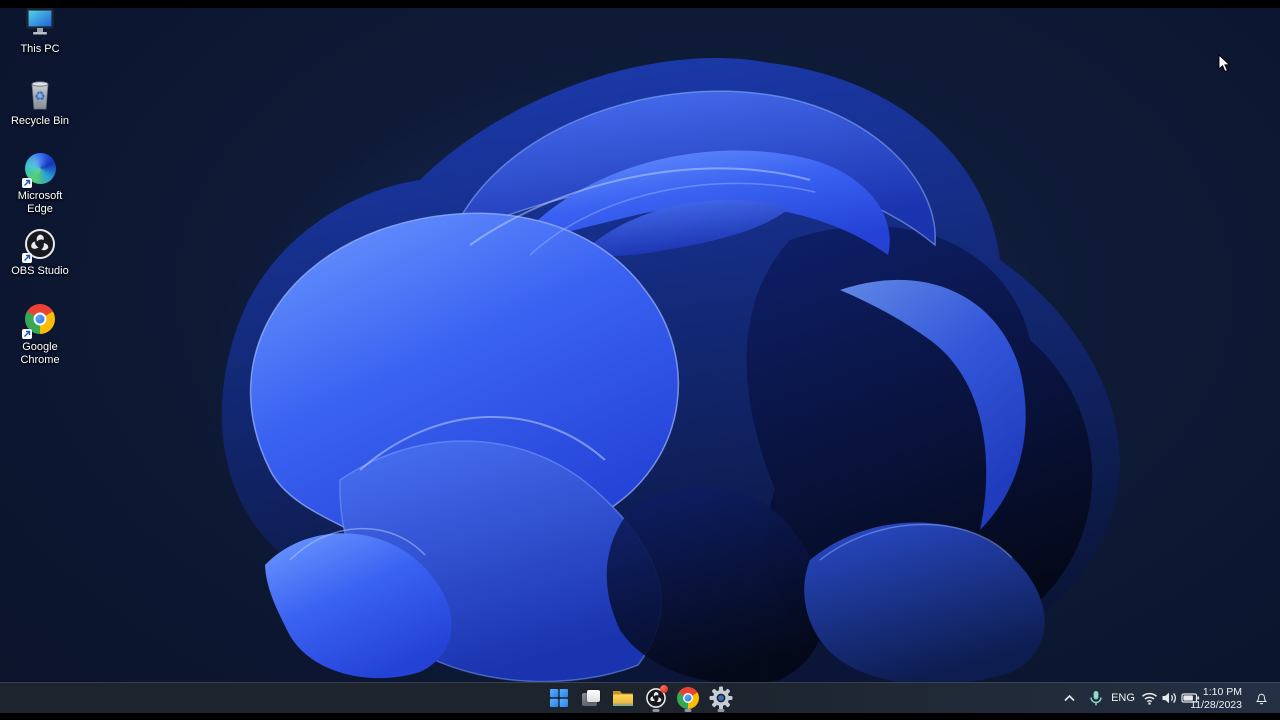  What do you see at coordinates (1222, 692) in the screenshot?
I see `time-label: 1:10 PM` at bounding box center [1222, 692].